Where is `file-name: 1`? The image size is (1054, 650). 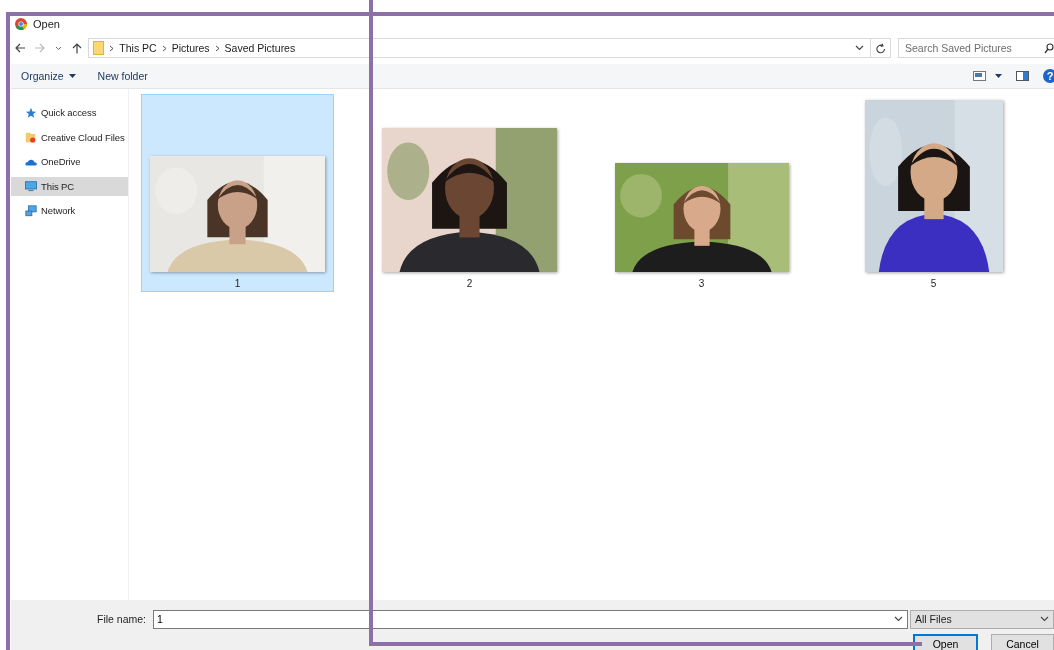 file-name: 1 is located at coordinates (237, 283).